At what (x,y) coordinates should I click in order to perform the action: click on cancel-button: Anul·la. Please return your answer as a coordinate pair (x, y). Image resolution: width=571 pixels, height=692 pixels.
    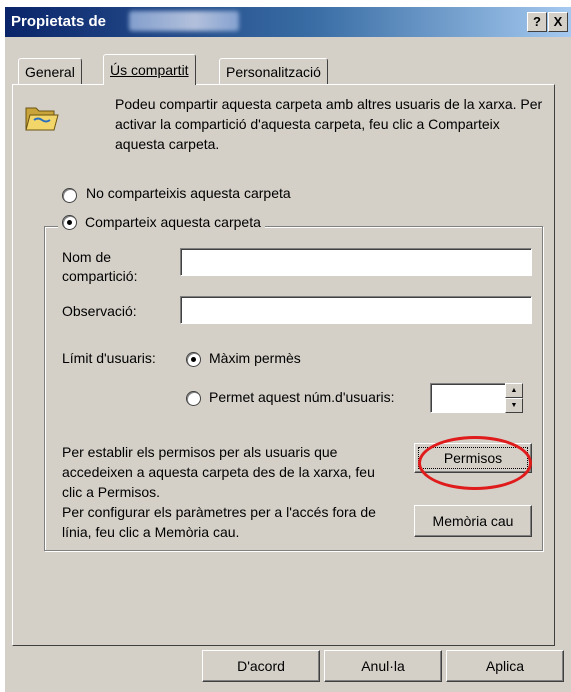
    Looking at the image, I should click on (383, 666).